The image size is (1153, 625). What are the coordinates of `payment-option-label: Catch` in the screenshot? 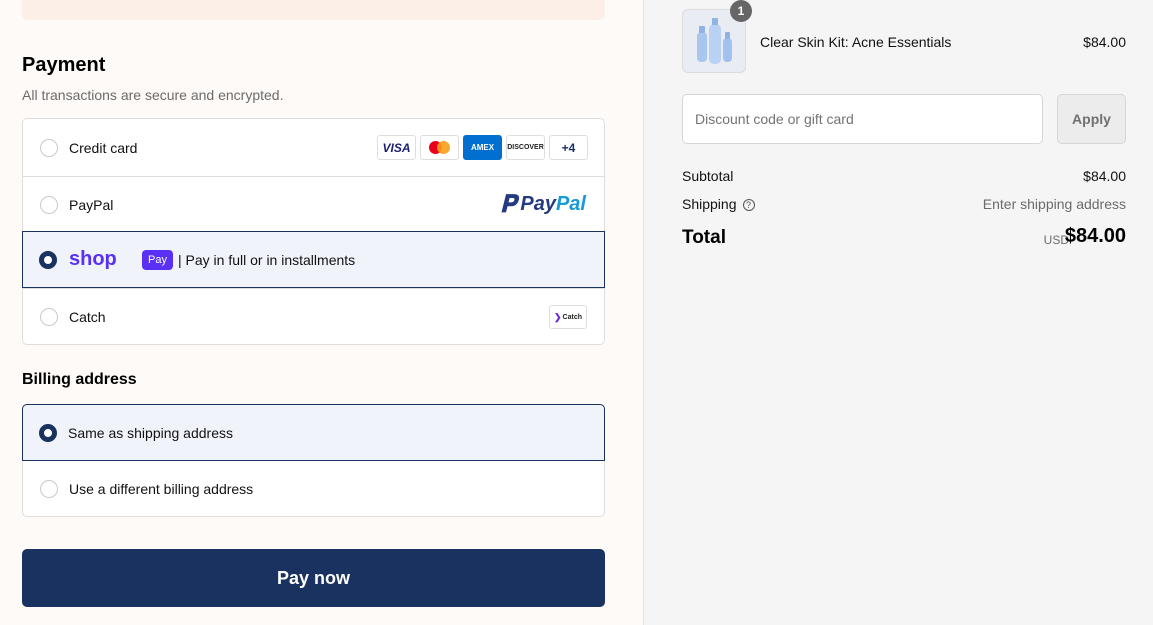 It's located at (87, 317).